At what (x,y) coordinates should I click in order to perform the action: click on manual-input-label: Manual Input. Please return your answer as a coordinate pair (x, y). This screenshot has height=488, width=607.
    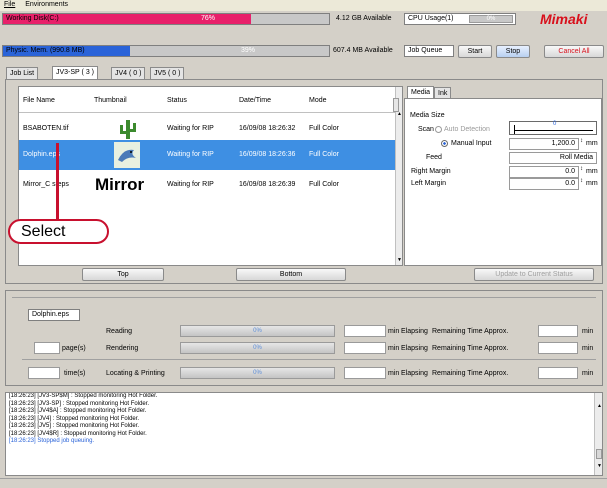
    Looking at the image, I should click on (471, 143).